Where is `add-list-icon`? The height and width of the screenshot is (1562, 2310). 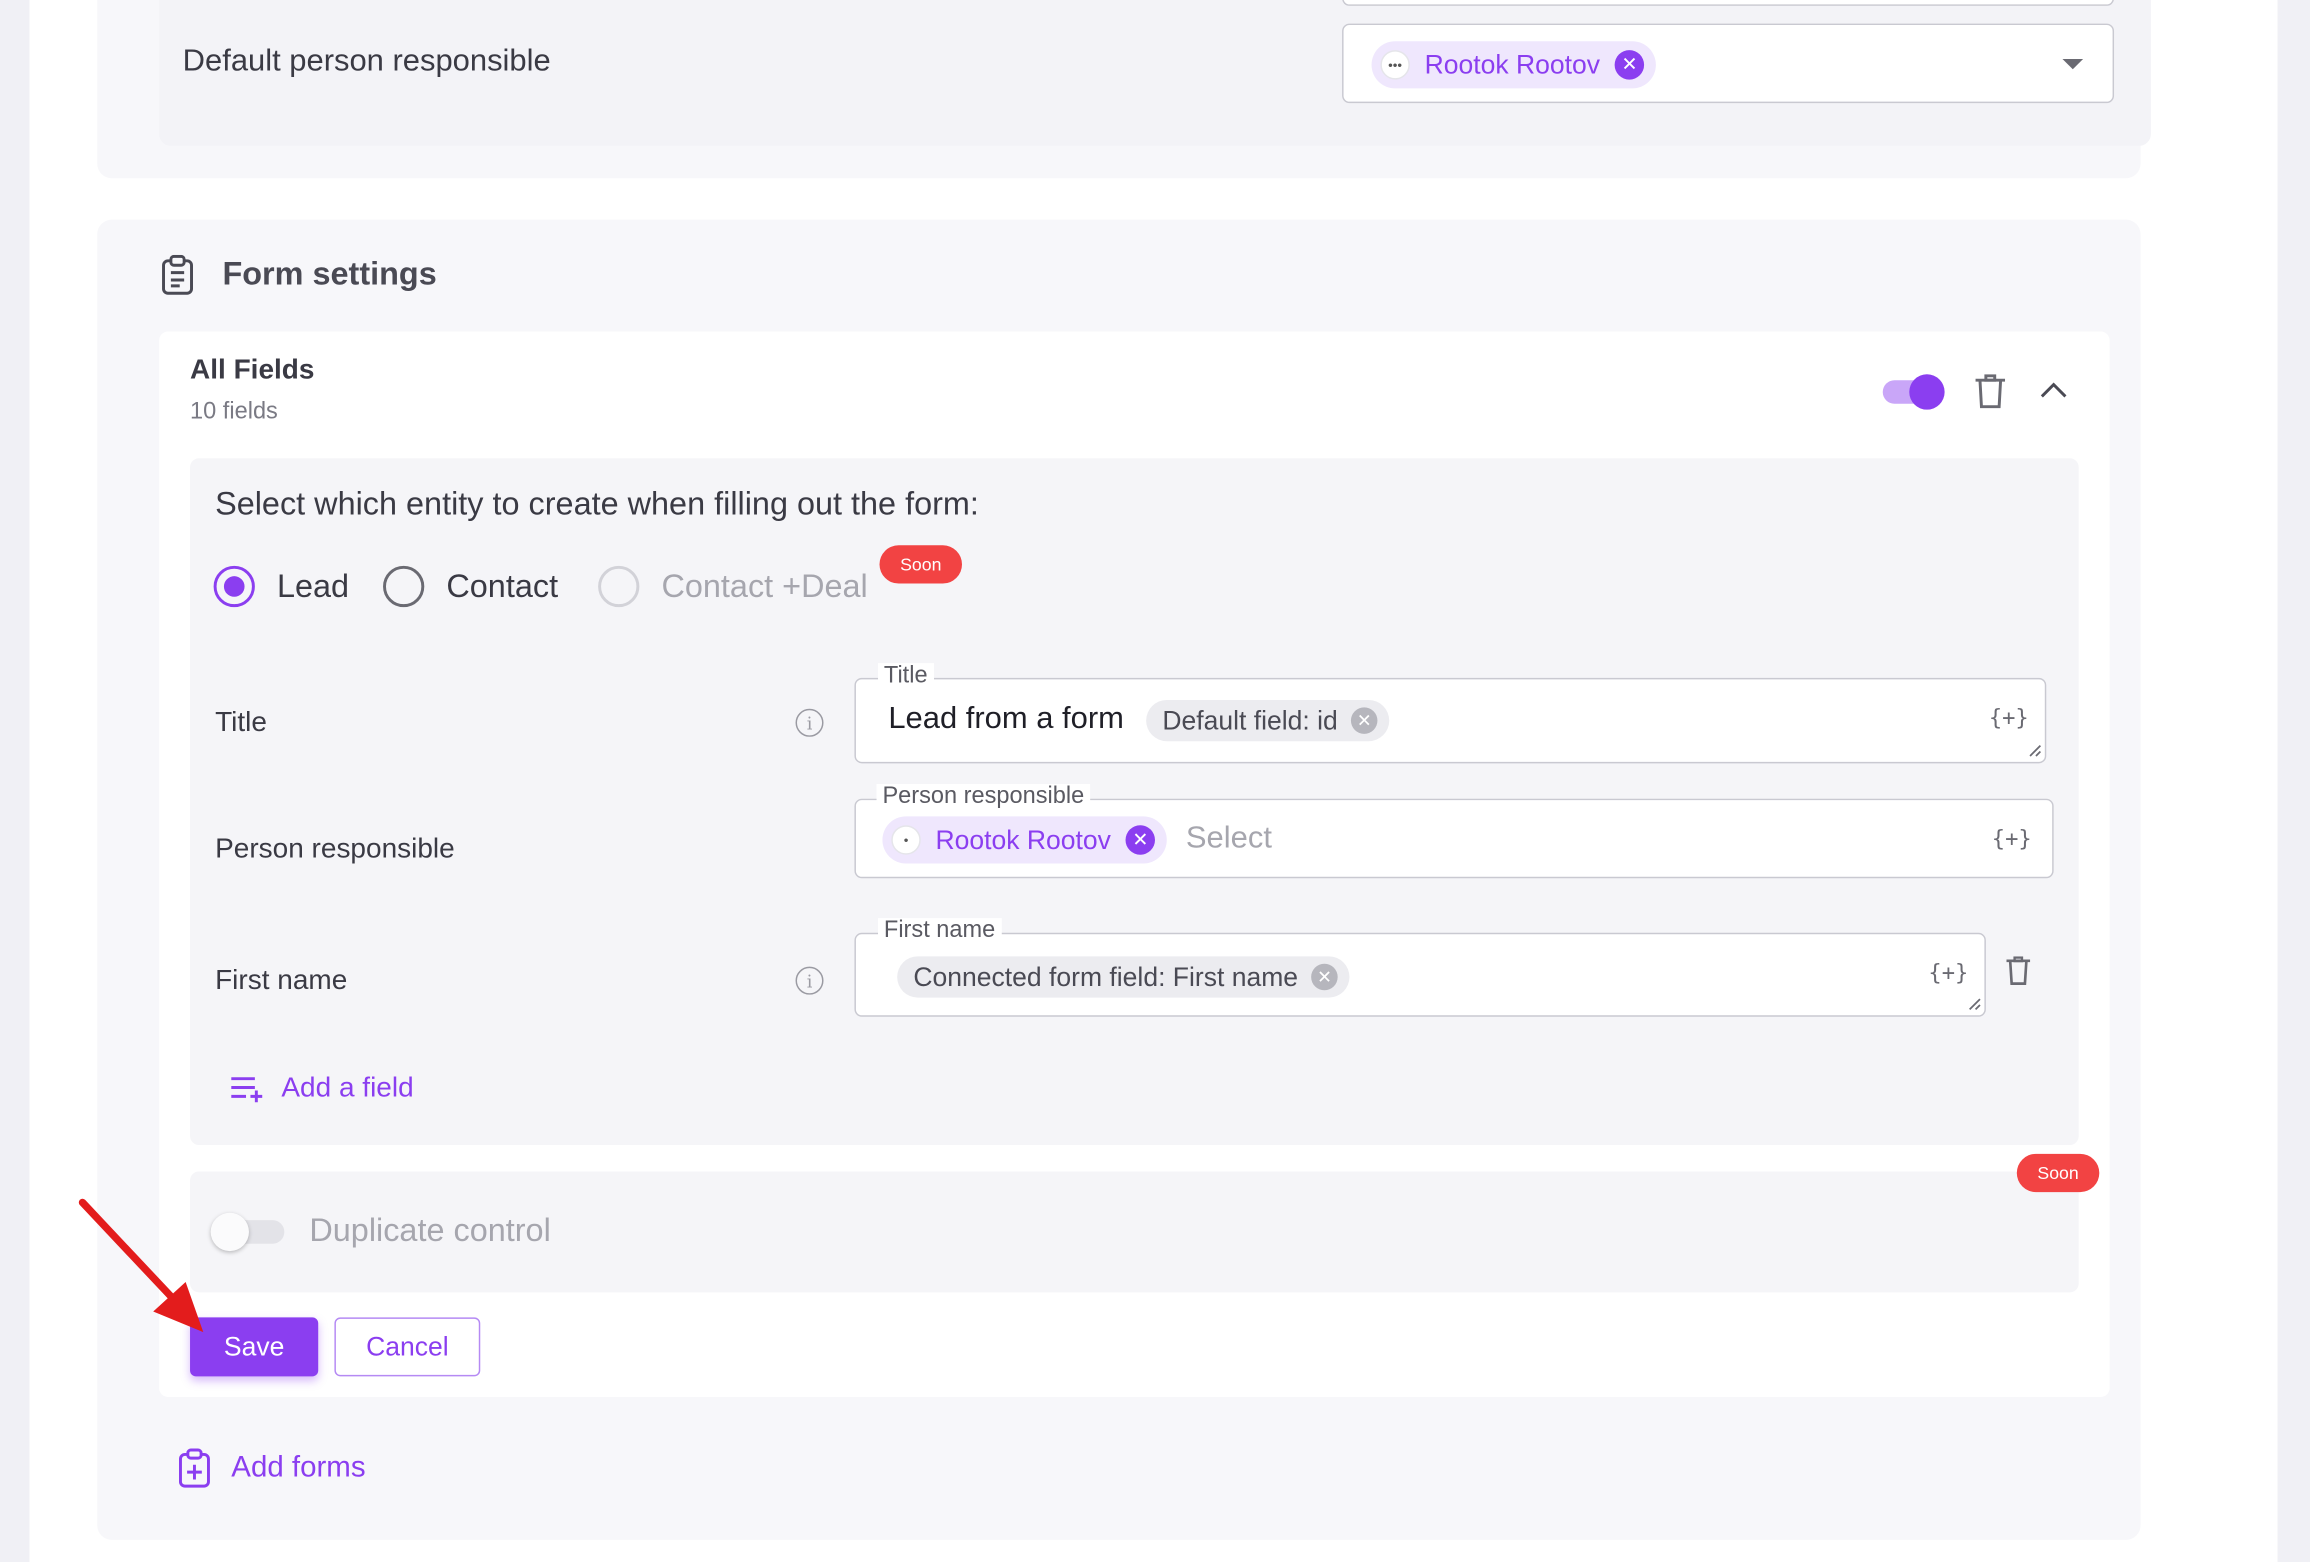 add-list-icon is located at coordinates (247, 1090).